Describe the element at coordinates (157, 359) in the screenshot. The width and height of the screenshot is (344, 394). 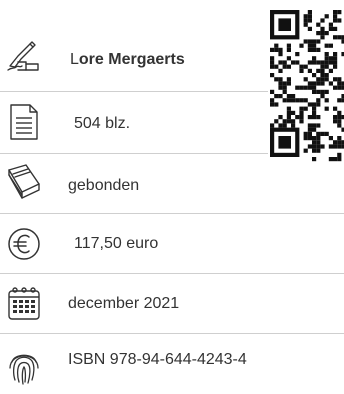
I see `isbn: ISBN 978-94-644-4243-4` at that location.